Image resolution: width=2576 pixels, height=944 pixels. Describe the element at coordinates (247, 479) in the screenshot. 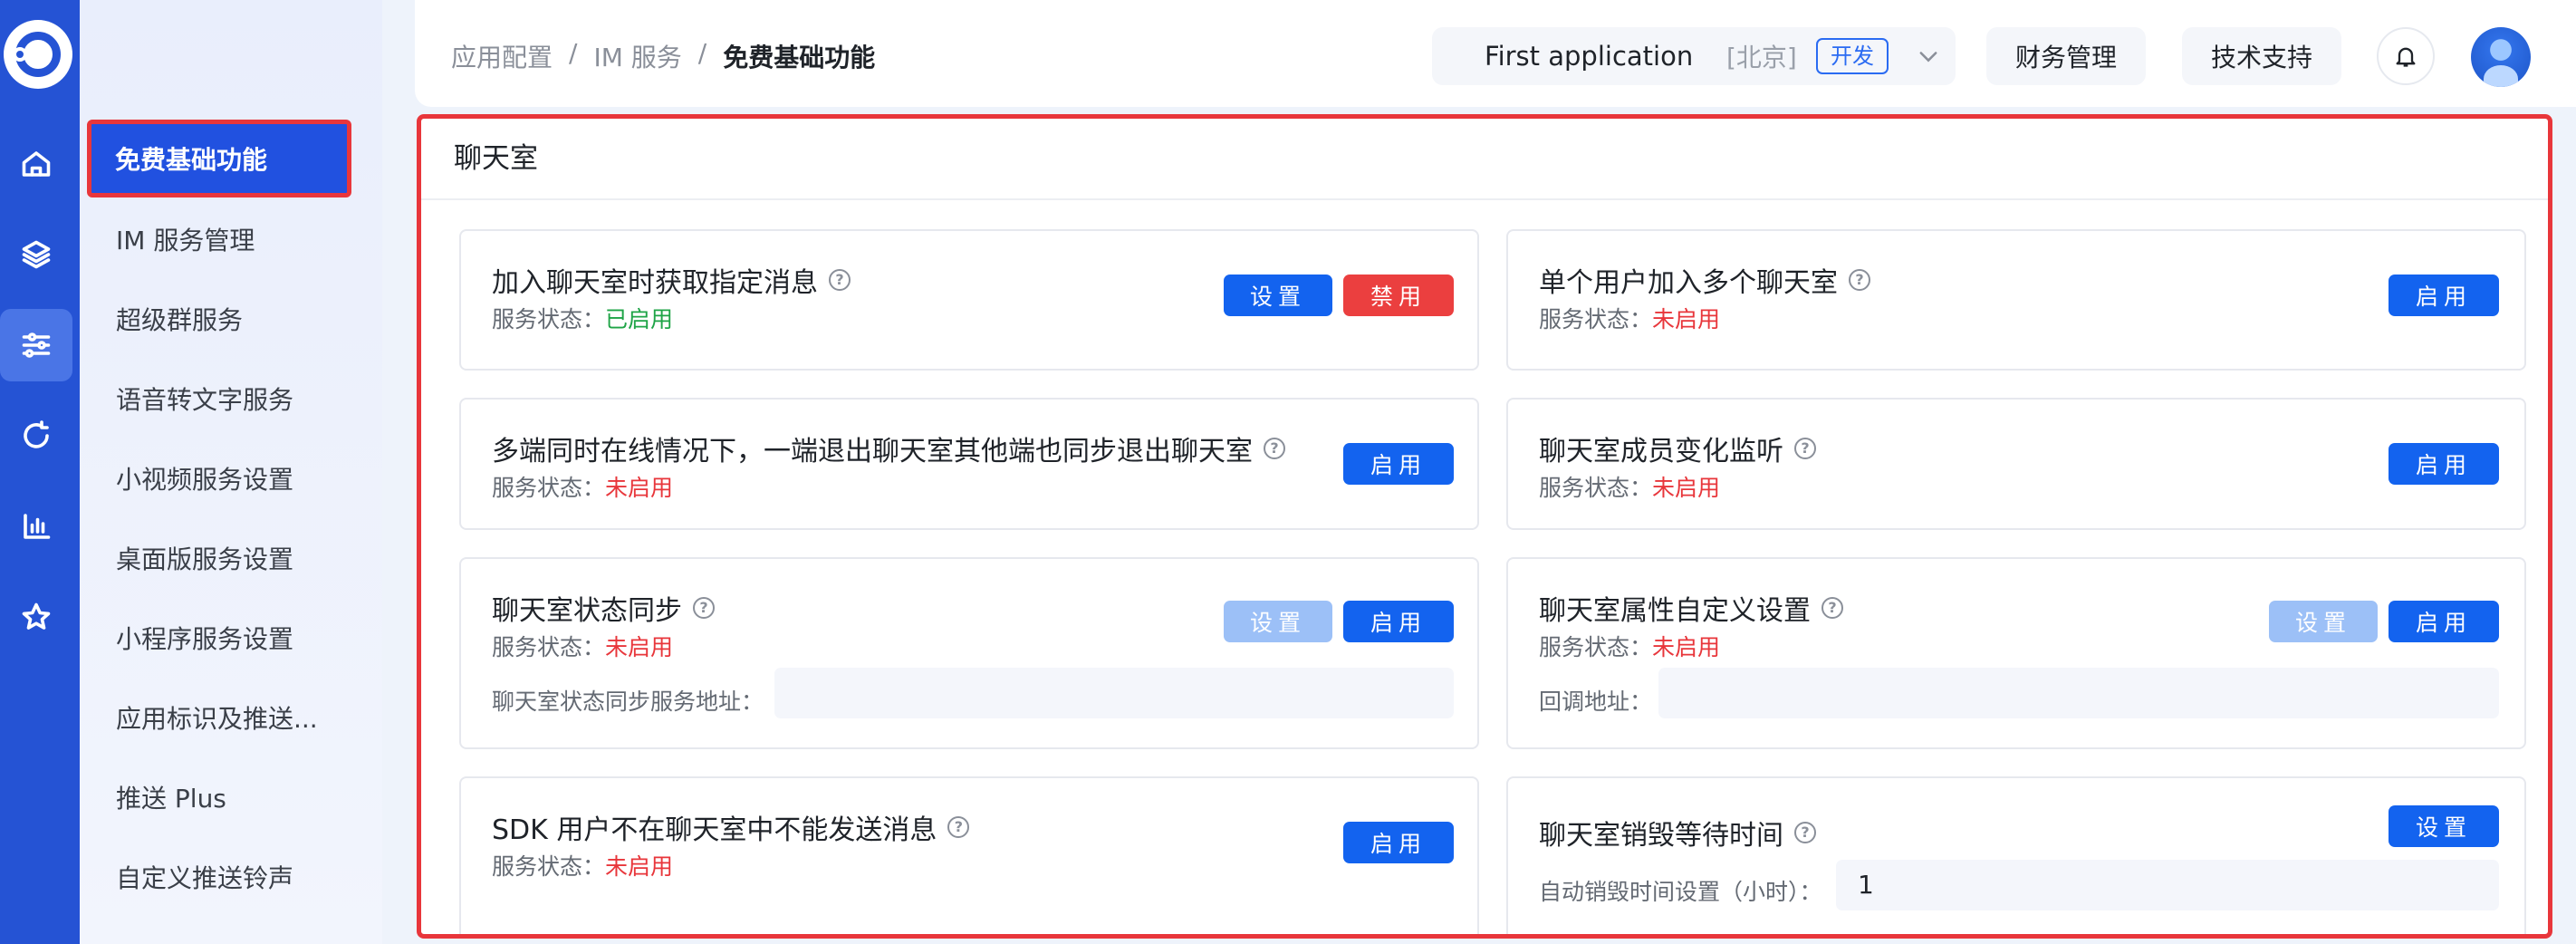

I see `sidebar-item-short-video: 小视频服务设置` at that location.